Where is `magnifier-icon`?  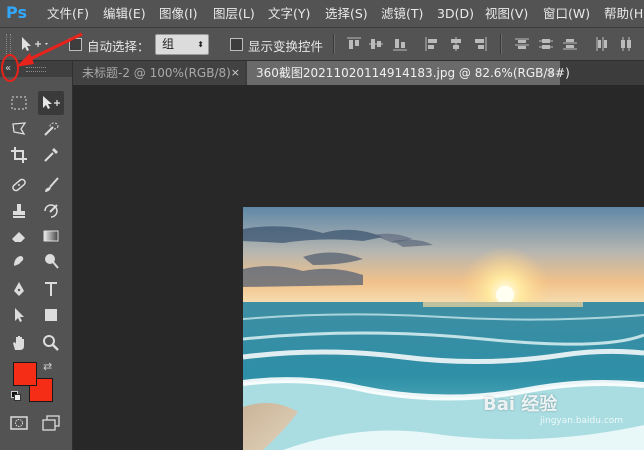 magnifier-icon is located at coordinates (51, 343).